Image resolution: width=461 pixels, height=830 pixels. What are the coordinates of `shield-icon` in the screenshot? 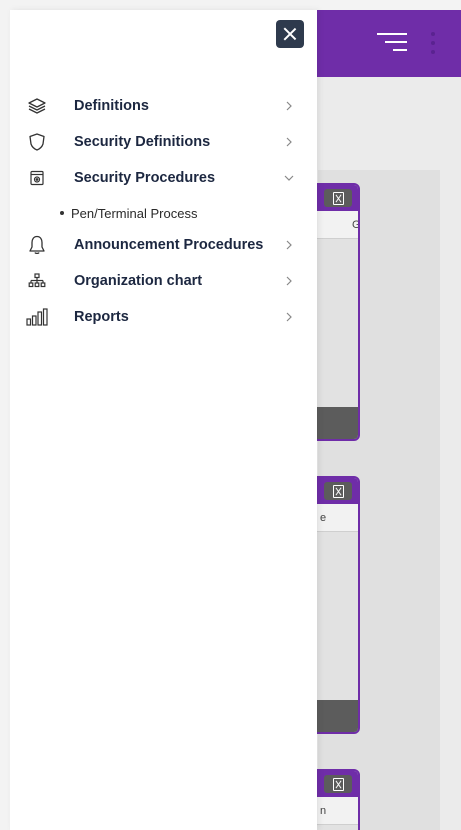 It's located at (37, 142).